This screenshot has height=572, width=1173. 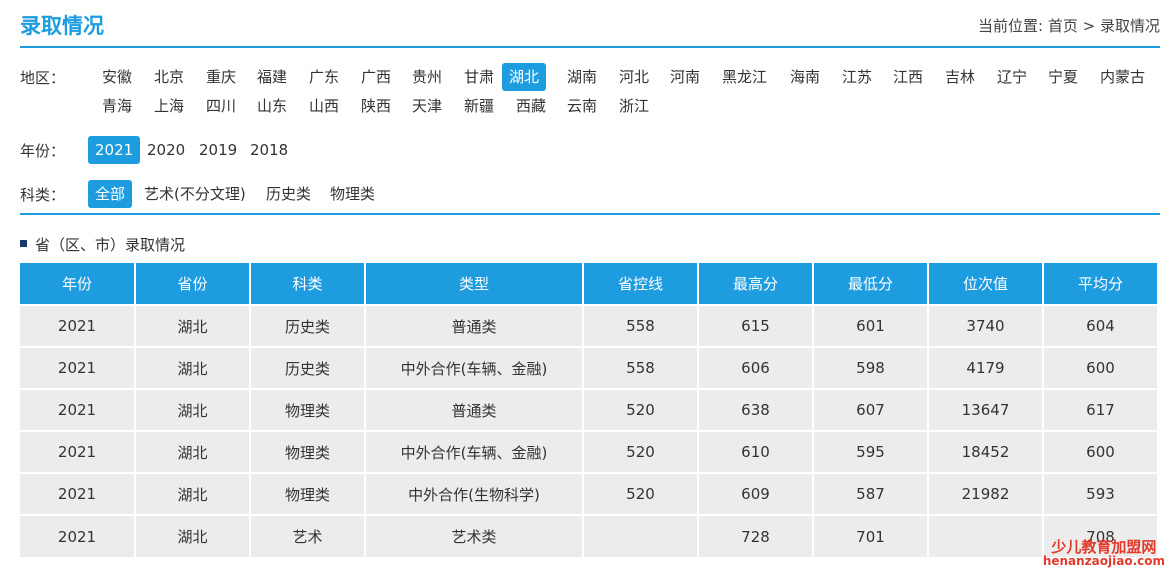 What do you see at coordinates (1063, 26) in the screenshot?
I see `breadcrumb-home-link: 首页` at bounding box center [1063, 26].